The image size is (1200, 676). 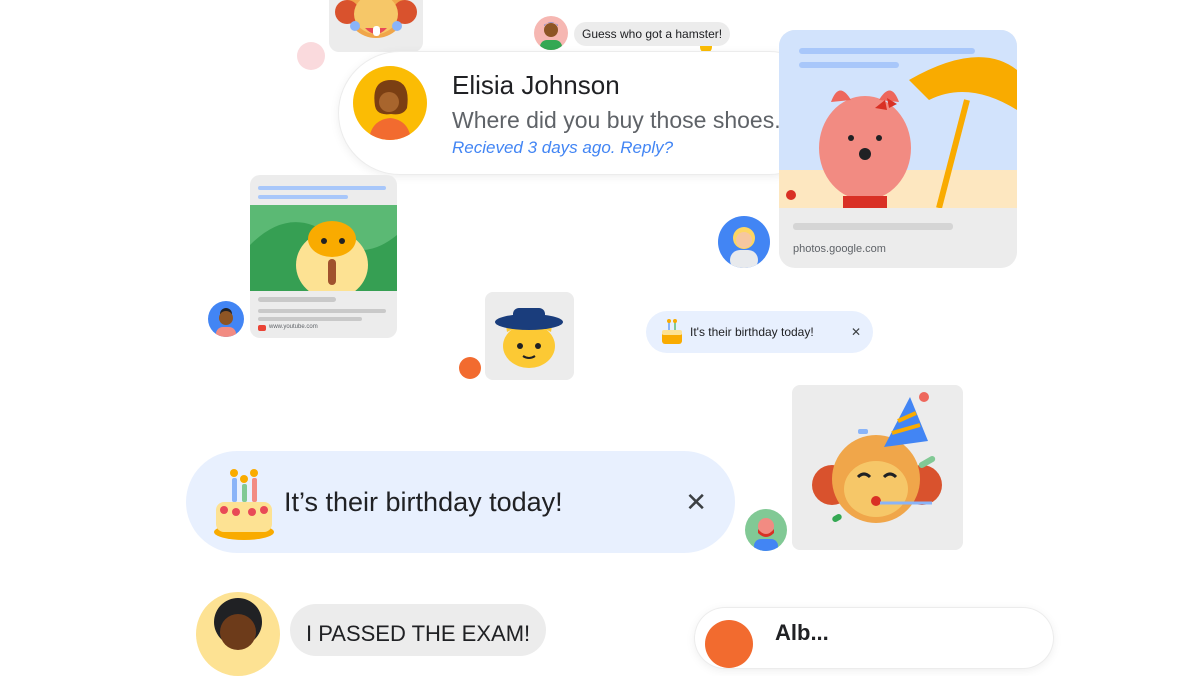 What do you see at coordinates (839, 249) in the screenshot?
I see `link-domain: photos.google.com` at bounding box center [839, 249].